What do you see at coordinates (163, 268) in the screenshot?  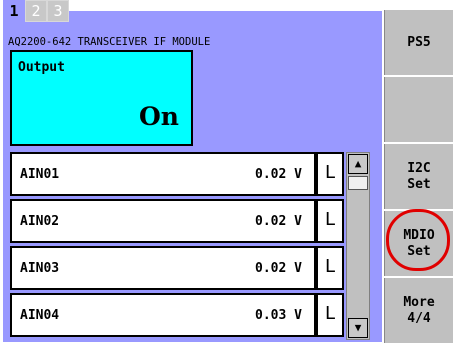 I see `ain-row-3: AIN03 0.02 V` at bounding box center [163, 268].